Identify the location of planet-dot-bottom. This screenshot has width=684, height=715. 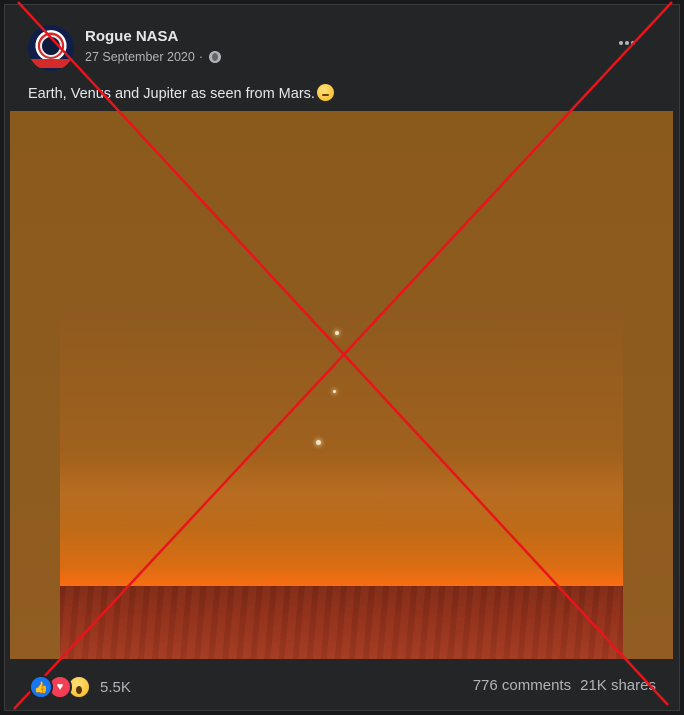
(318, 442).